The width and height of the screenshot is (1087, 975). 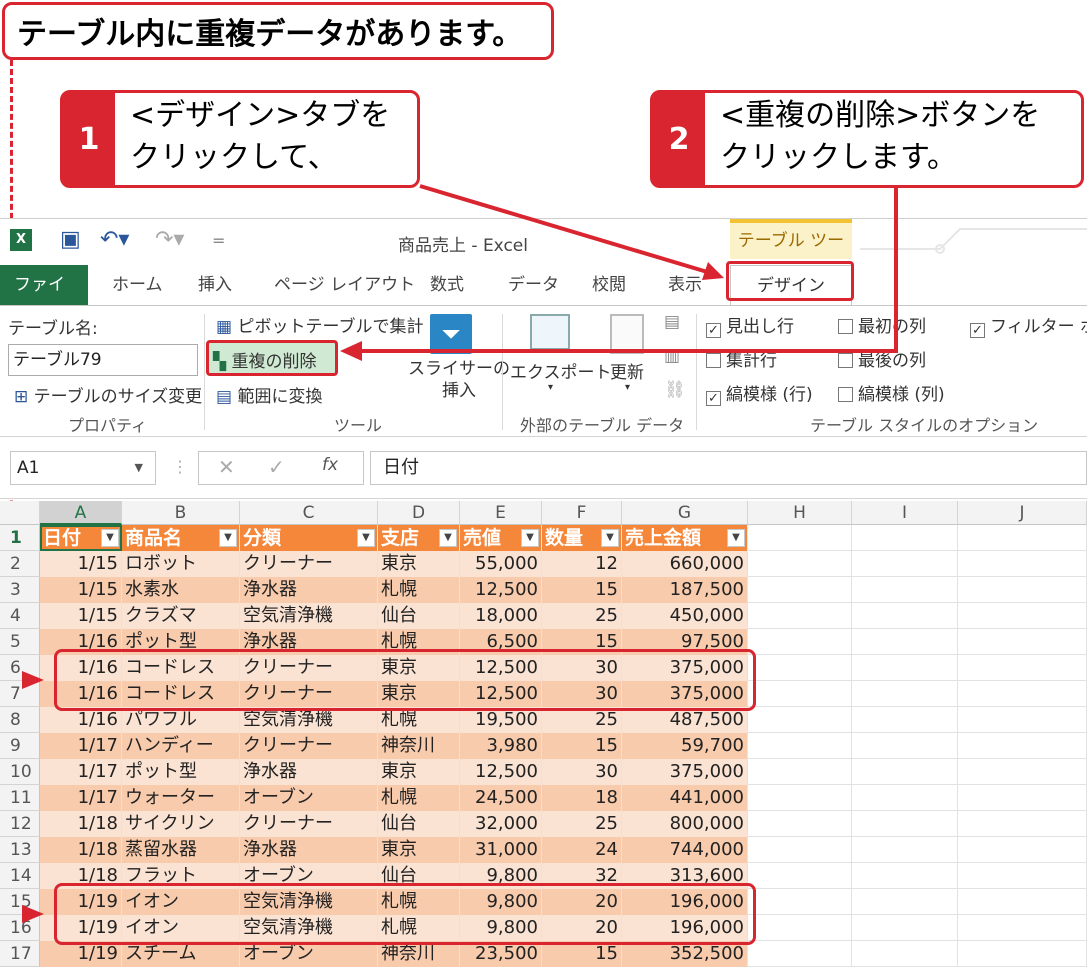 I want to click on formula-input: 日付, so click(x=728, y=468).